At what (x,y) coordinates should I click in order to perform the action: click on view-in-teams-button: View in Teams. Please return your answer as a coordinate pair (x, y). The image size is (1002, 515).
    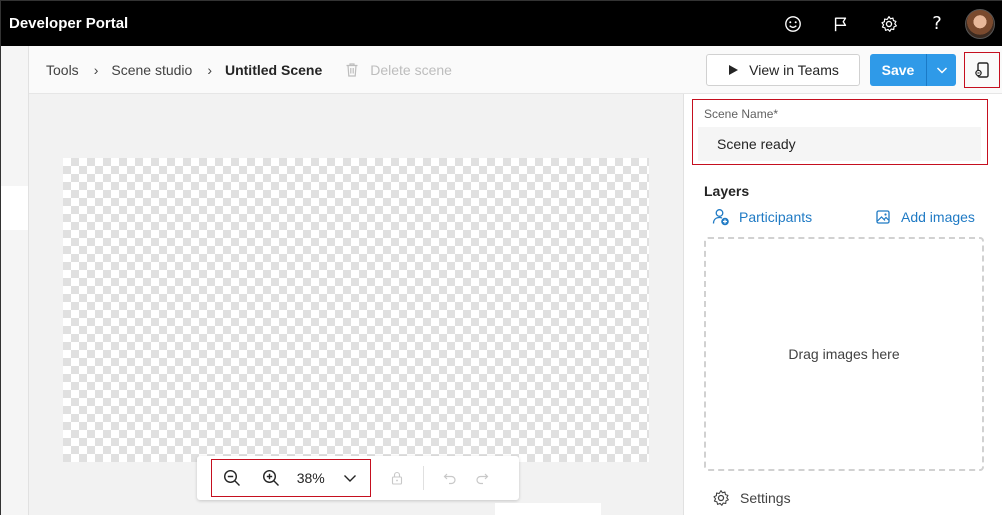
    Looking at the image, I should click on (783, 69).